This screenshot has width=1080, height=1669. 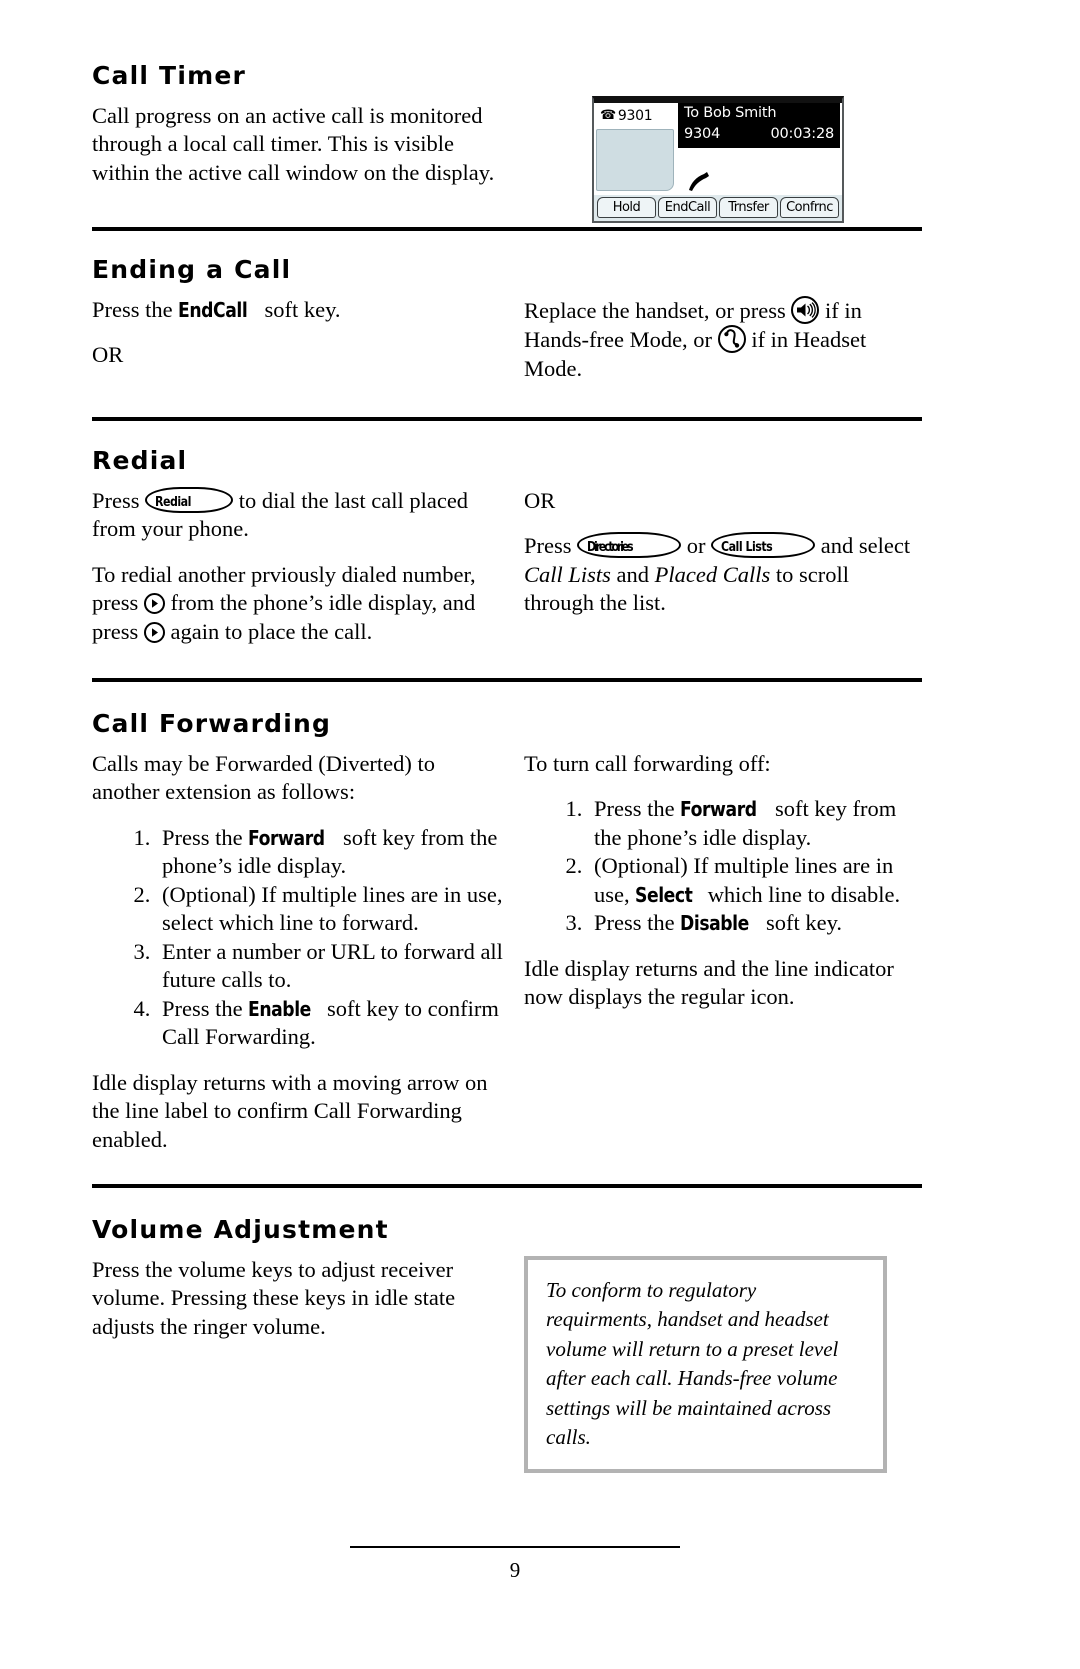 What do you see at coordinates (119, 500) in the screenshot?
I see `redial-p1-pre: Press` at bounding box center [119, 500].